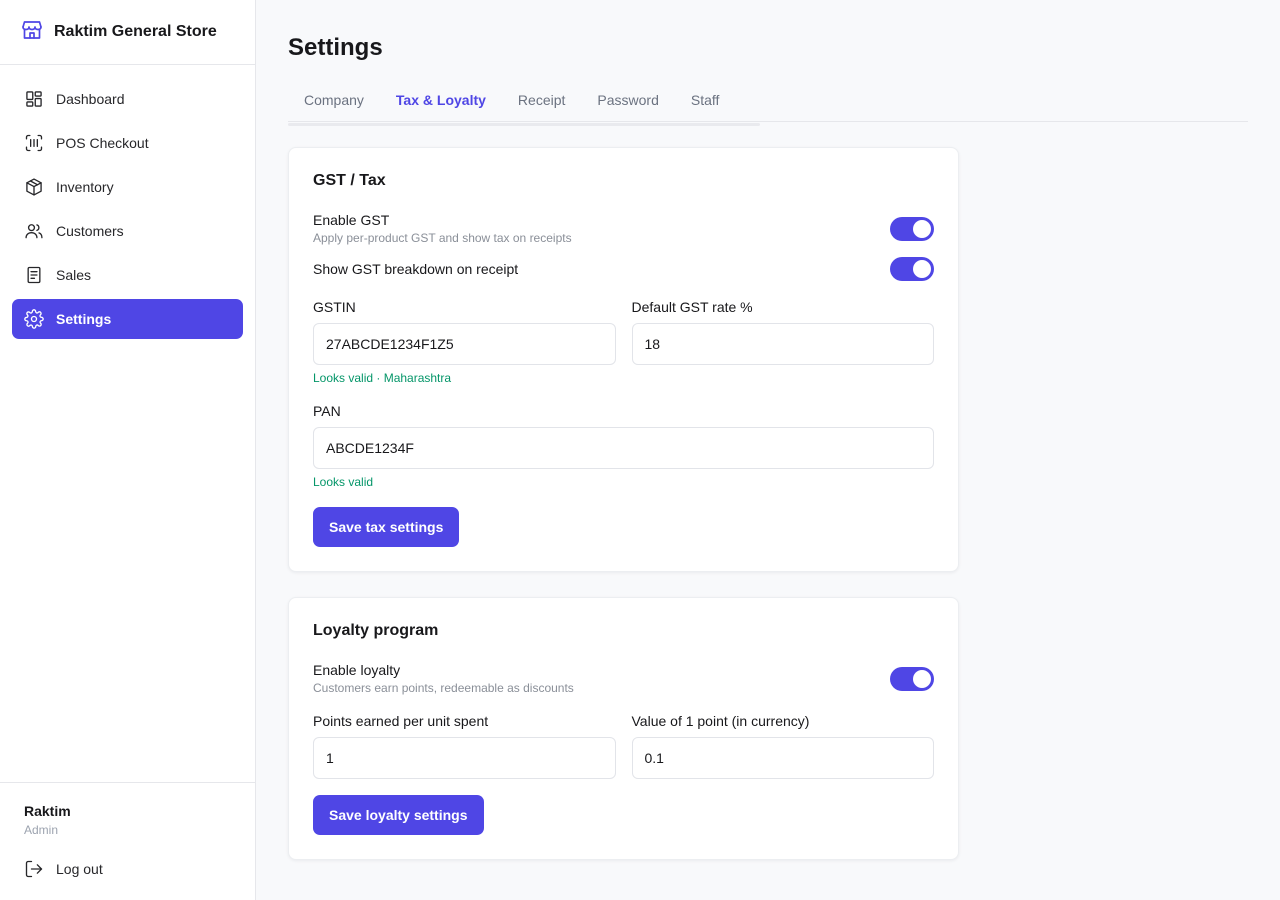 This screenshot has width=1280, height=900. Describe the element at coordinates (541, 107) in the screenshot. I see `tab-receipt: Receipt` at that location.